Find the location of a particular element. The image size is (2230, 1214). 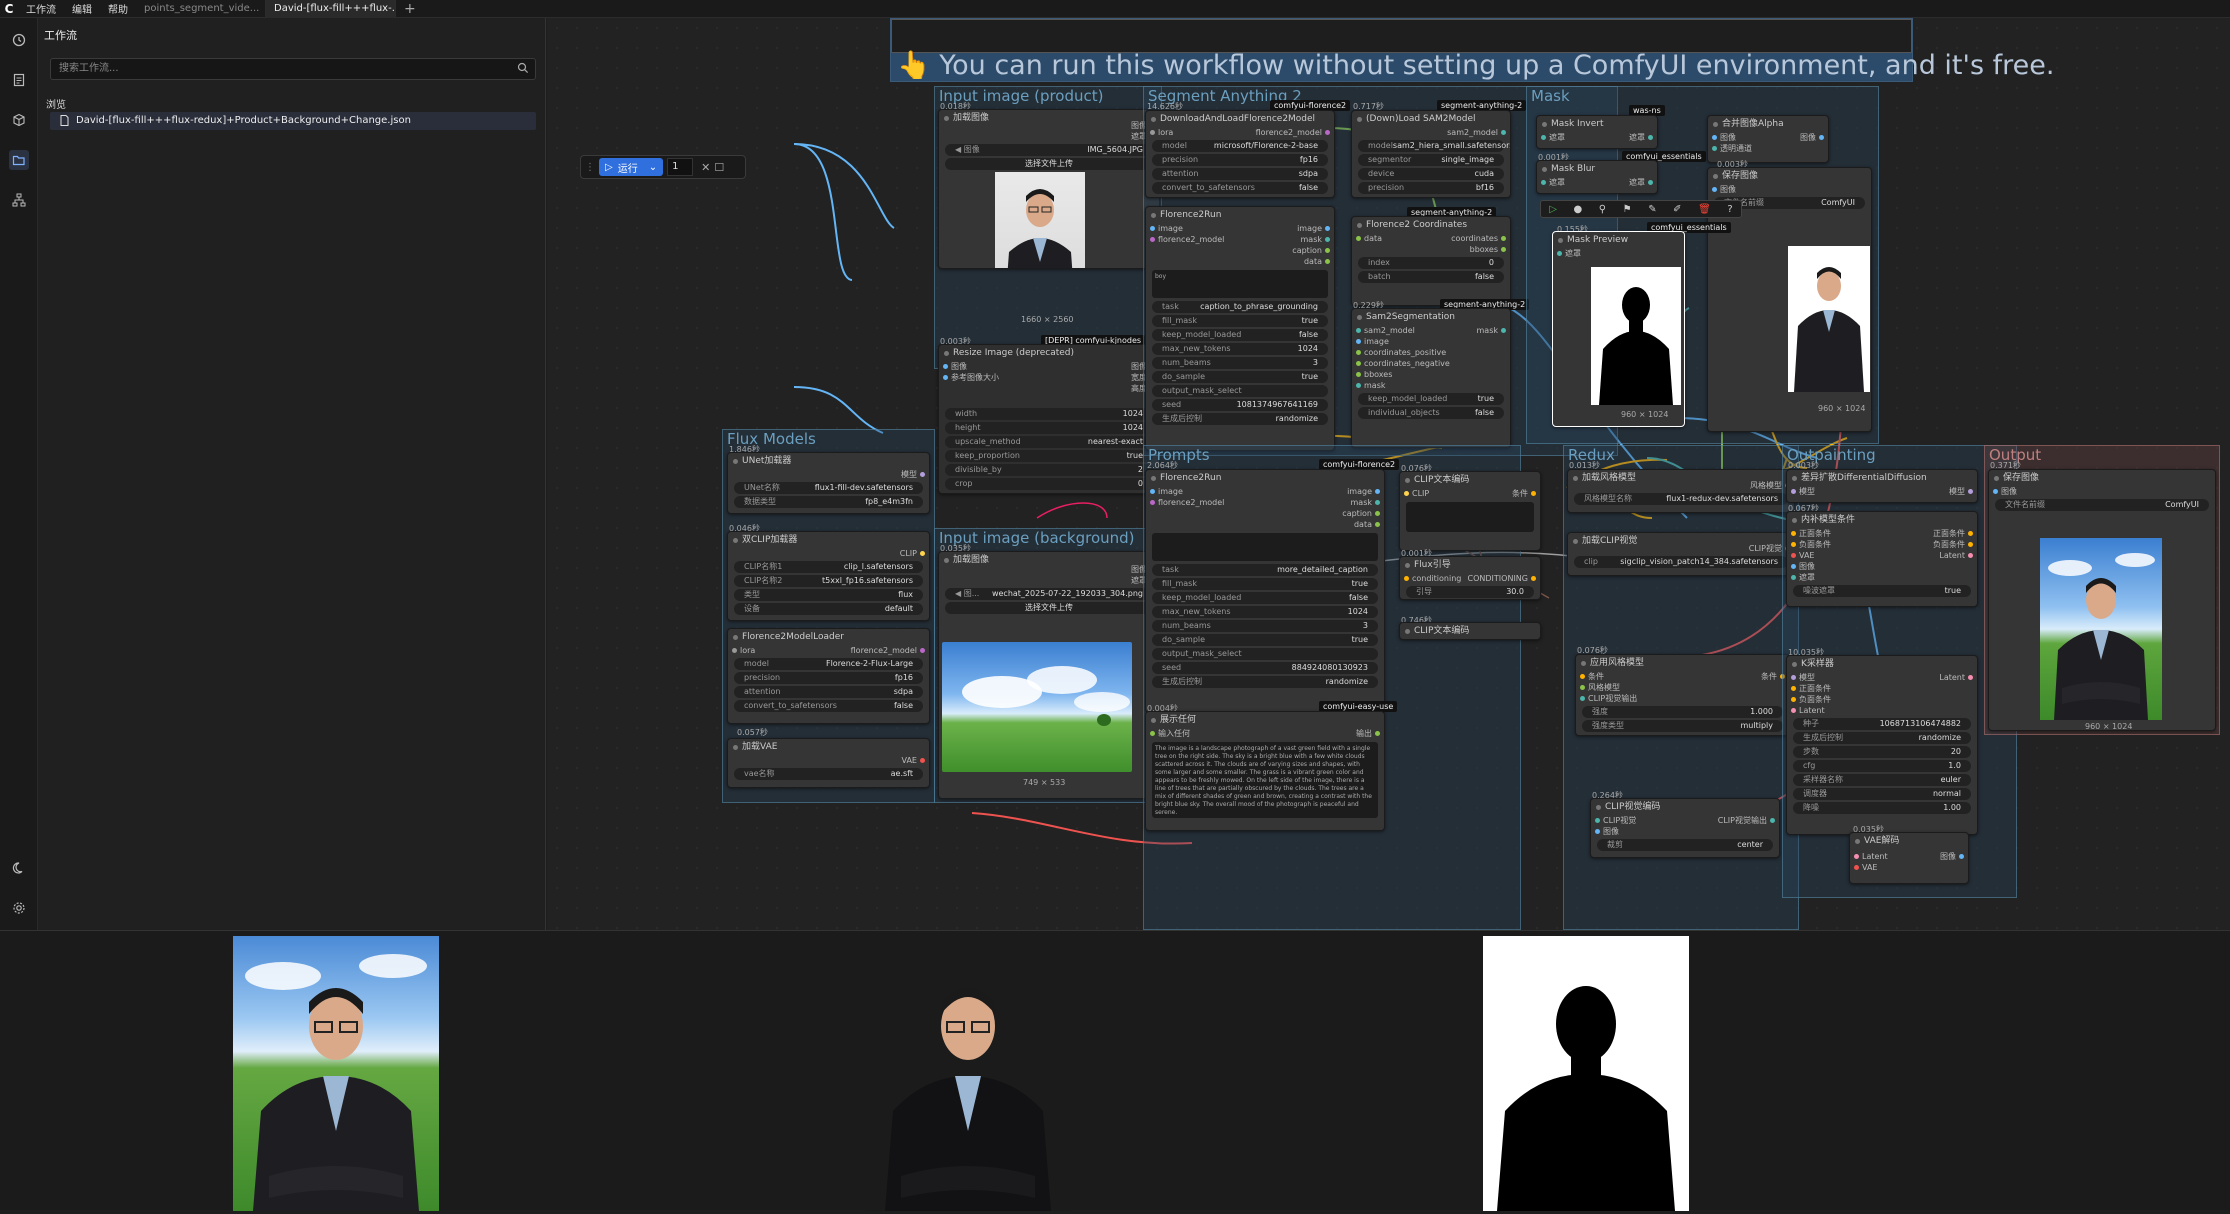

index-widget: index 0 is located at coordinates (1431, 263).